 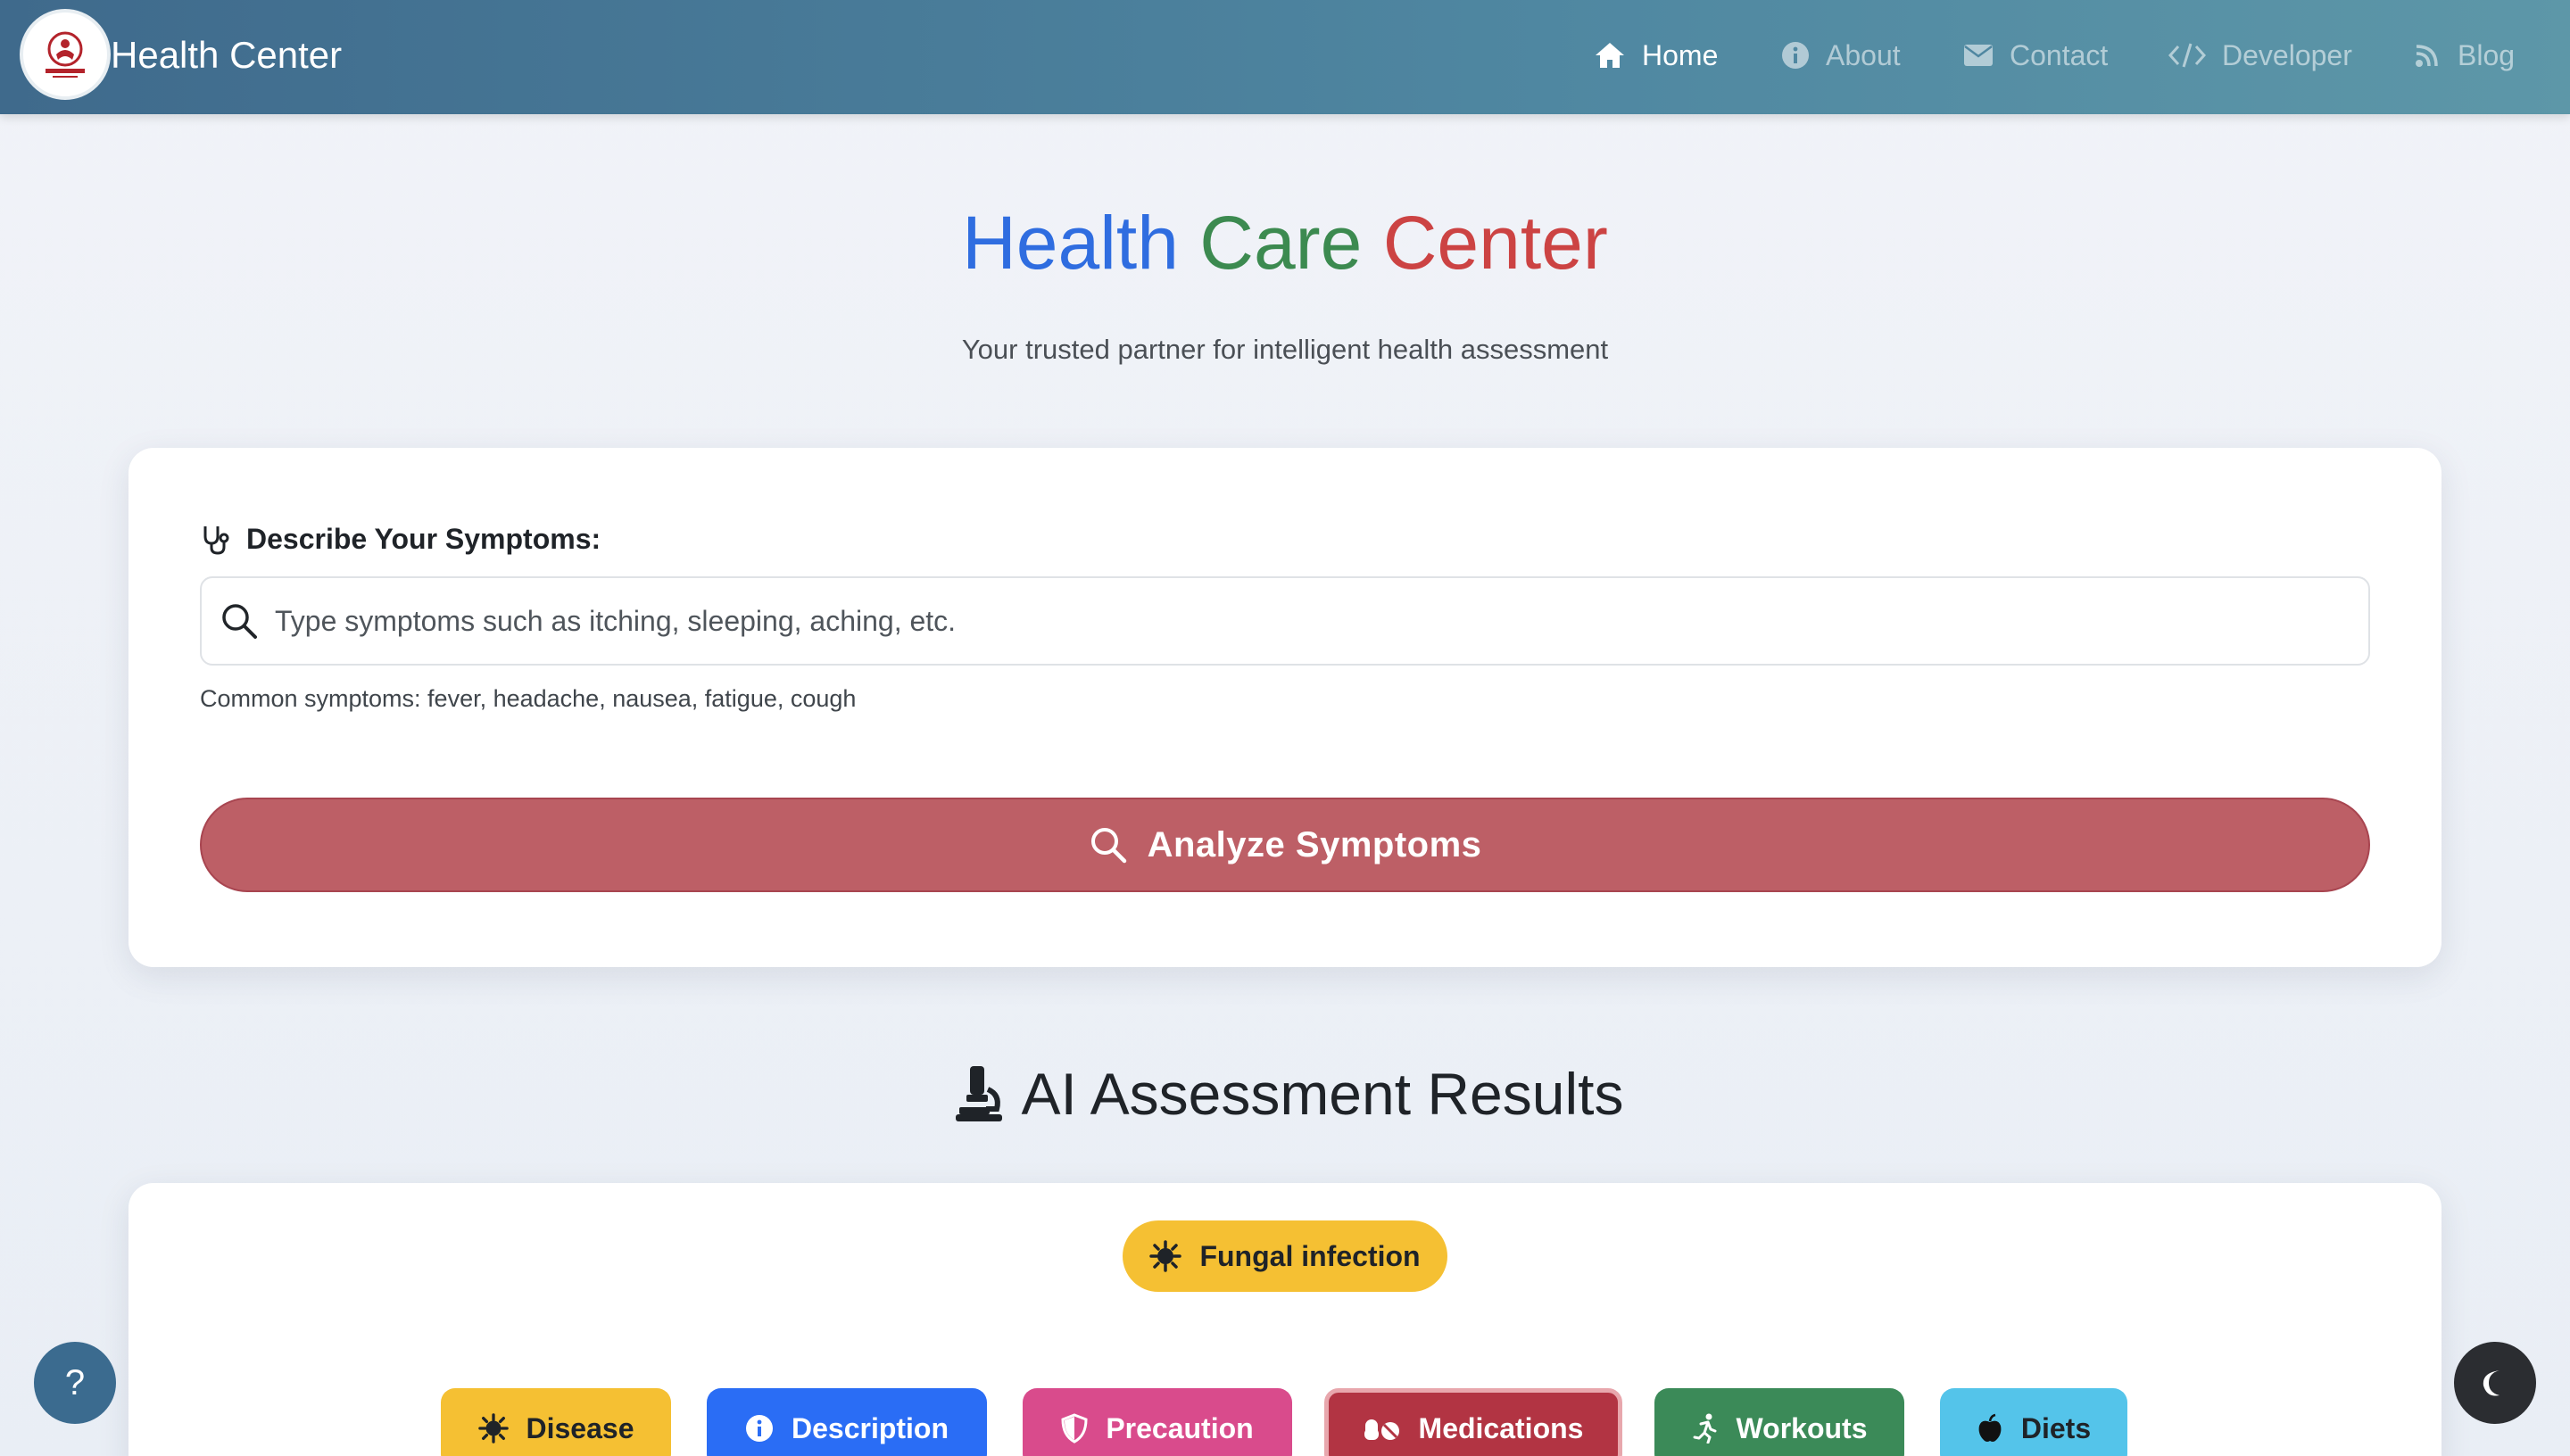 What do you see at coordinates (1321, 621) in the screenshot?
I see `symptom-input` at bounding box center [1321, 621].